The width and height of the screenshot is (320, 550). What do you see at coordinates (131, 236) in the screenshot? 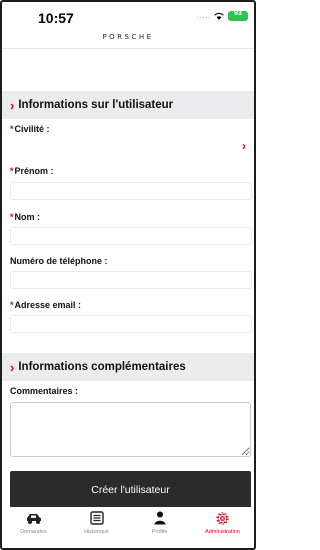
I see `nom-field` at bounding box center [131, 236].